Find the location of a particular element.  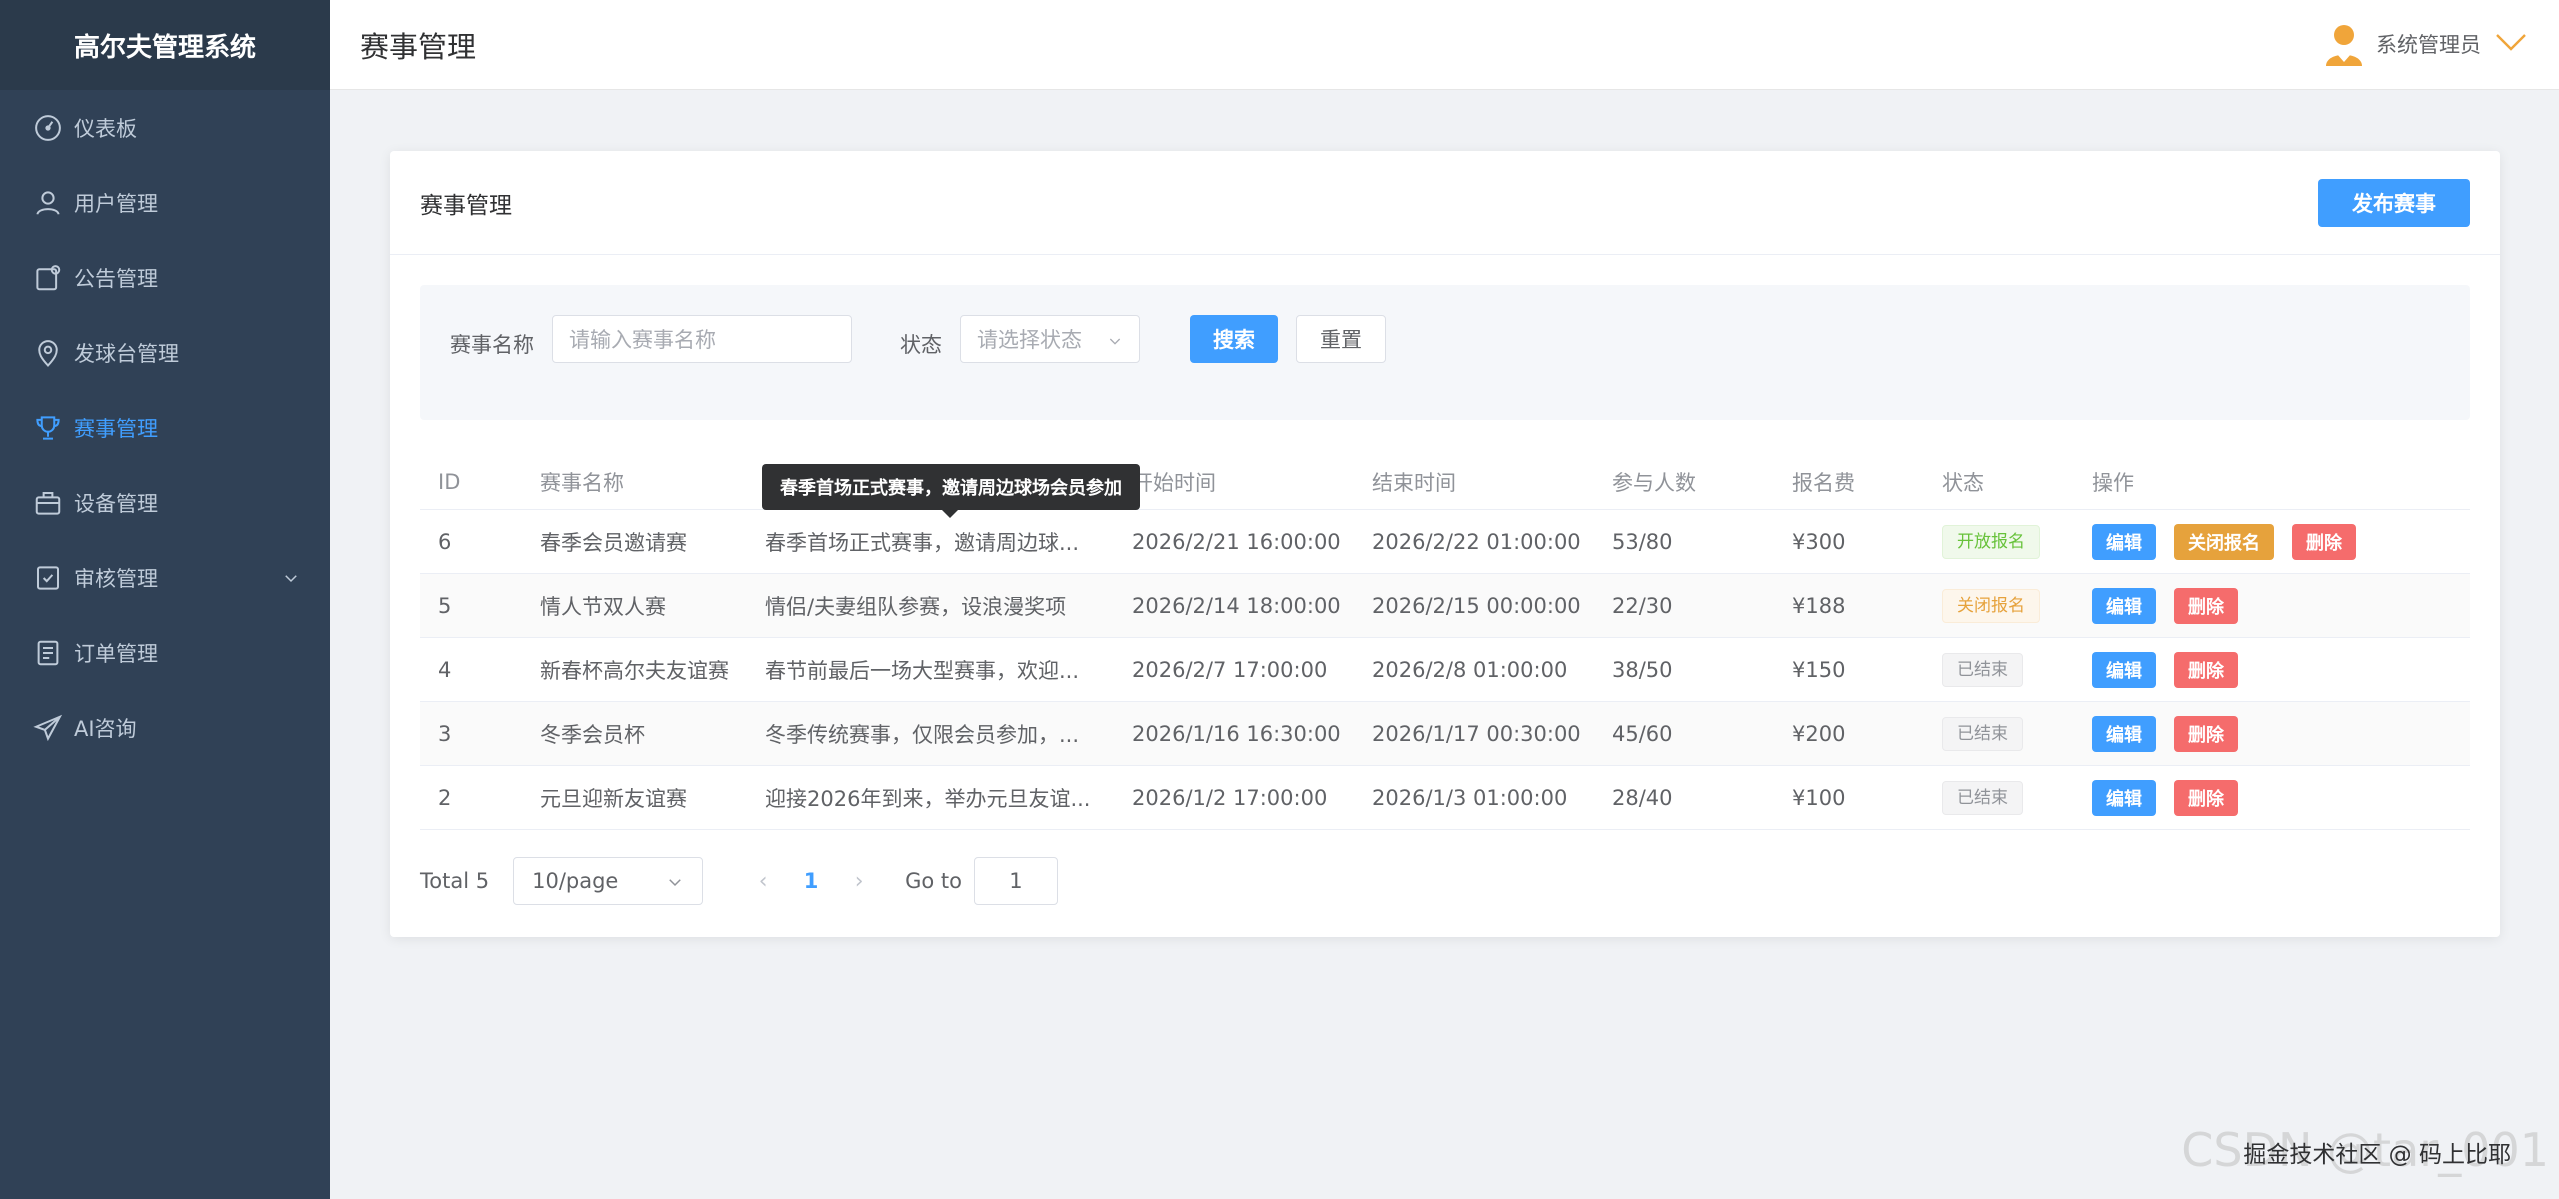

sidebar-item-events: 赛事管理 is located at coordinates (165, 427).